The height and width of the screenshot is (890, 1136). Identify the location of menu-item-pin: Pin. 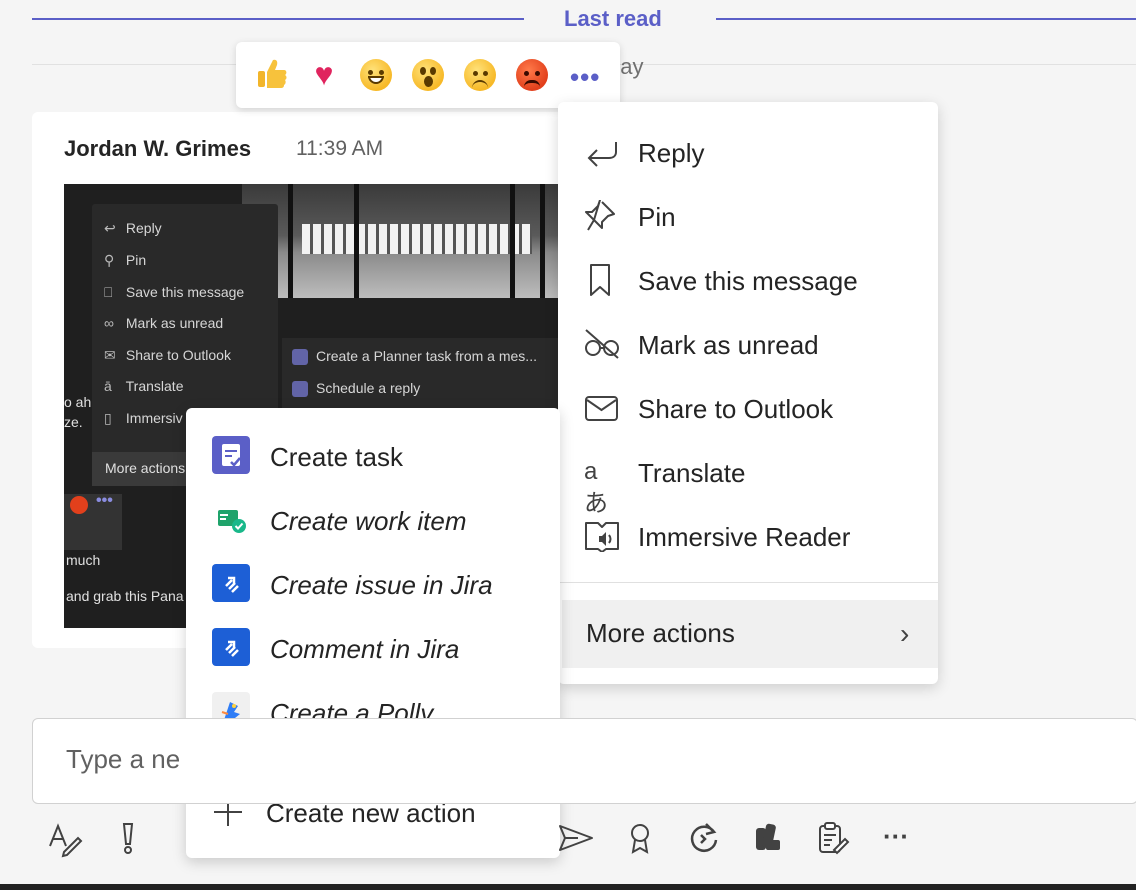
(748, 216).